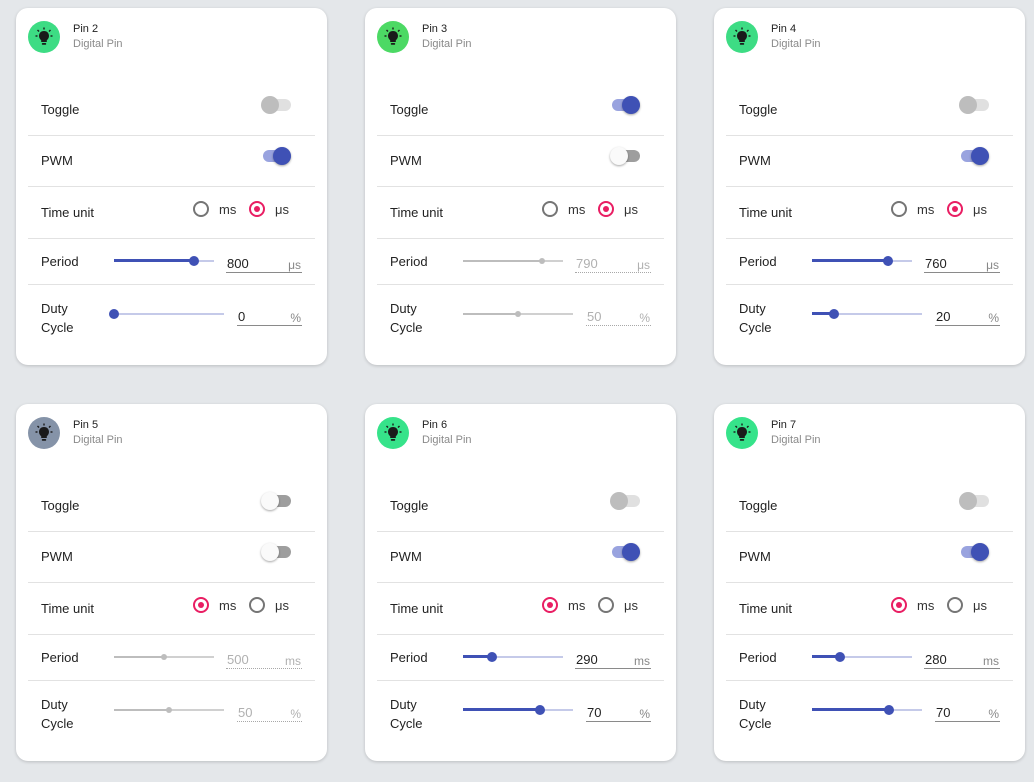 This screenshot has width=1034, height=782. Describe the element at coordinates (264, 659) in the screenshot. I see `period-input: 500 ms` at that location.